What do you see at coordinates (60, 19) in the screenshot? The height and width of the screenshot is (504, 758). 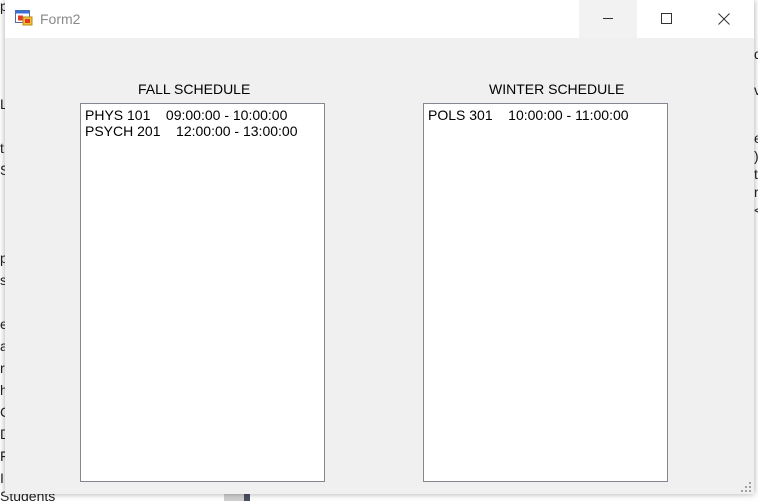 I see `window-title: Form2` at bounding box center [60, 19].